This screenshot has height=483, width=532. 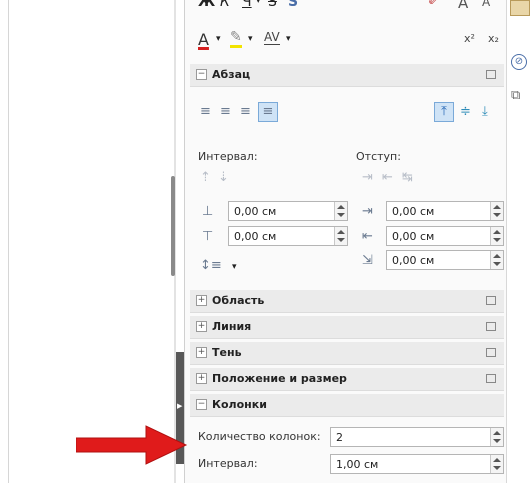 What do you see at coordinates (234, 267) in the screenshot?
I see `line-spacing-dropdown-icon: ▾` at bounding box center [234, 267].